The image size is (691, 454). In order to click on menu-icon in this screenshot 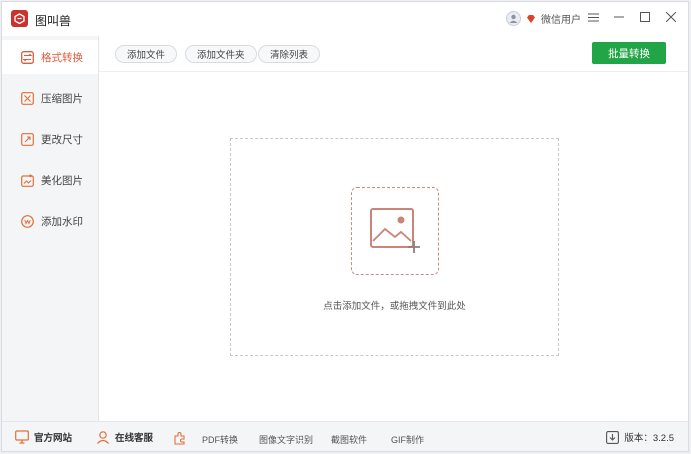, I will do `click(593, 17)`.